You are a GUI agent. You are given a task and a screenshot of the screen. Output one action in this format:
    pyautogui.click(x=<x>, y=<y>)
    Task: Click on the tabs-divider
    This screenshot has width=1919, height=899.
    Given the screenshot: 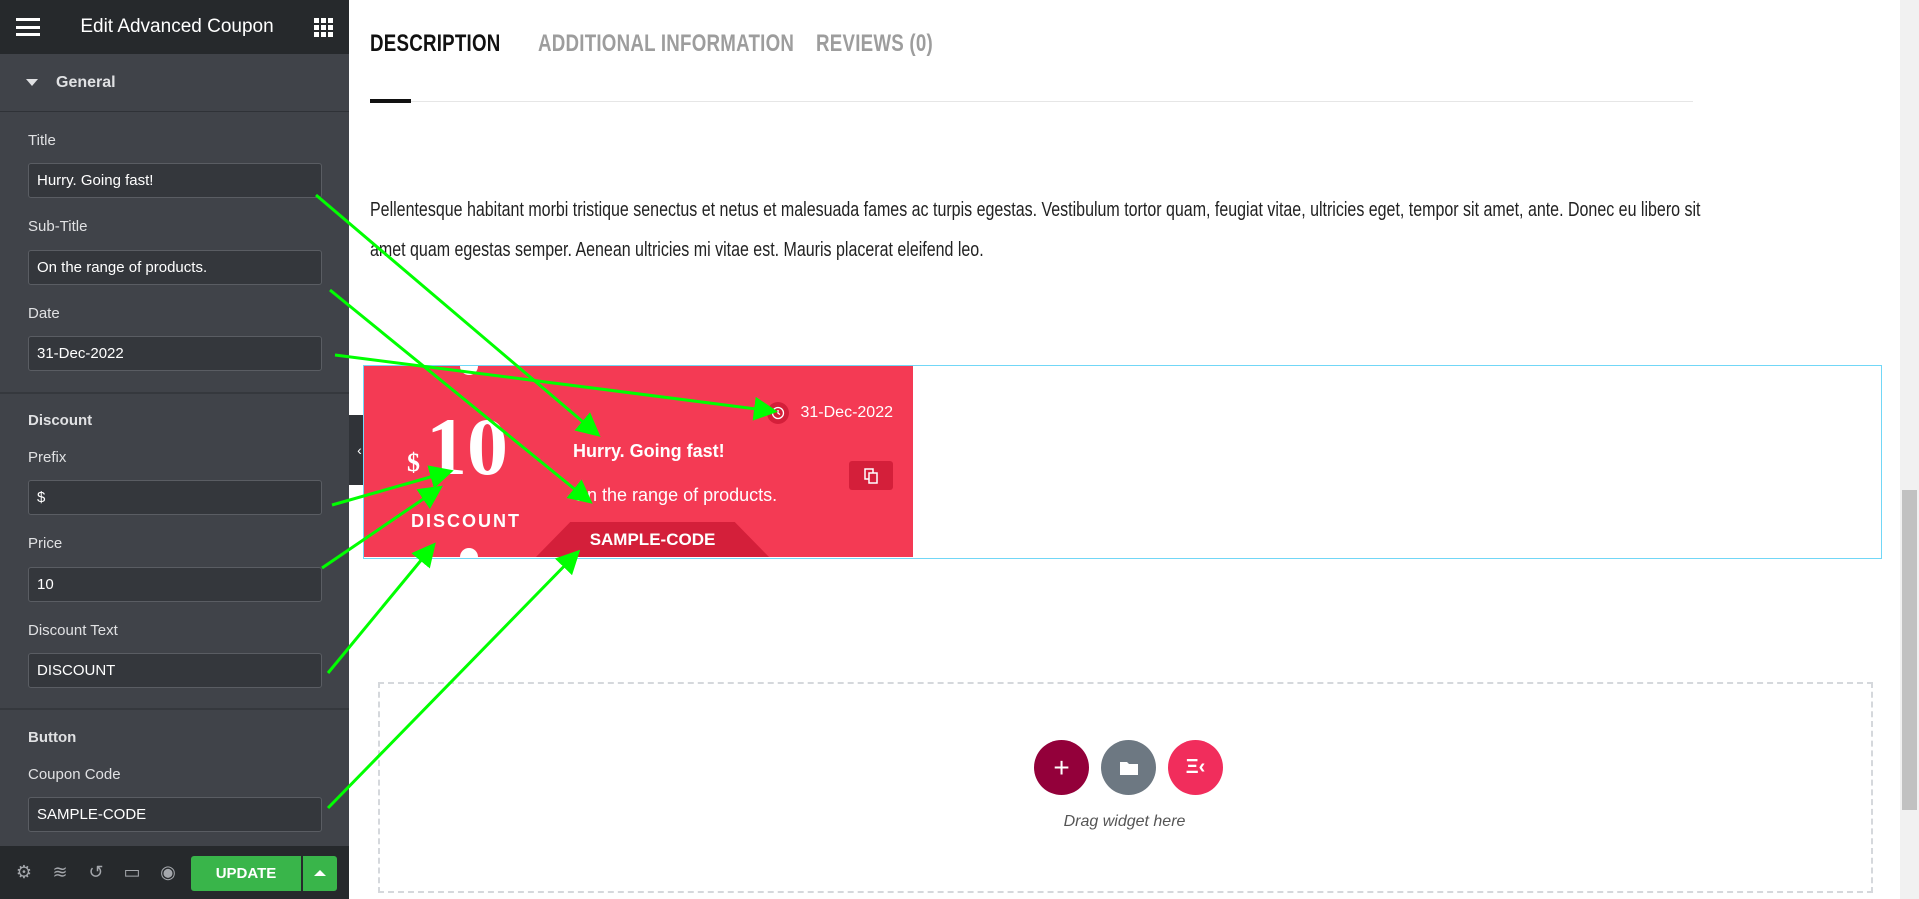 What is the action you would take?
    pyautogui.click(x=1031, y=101)
    